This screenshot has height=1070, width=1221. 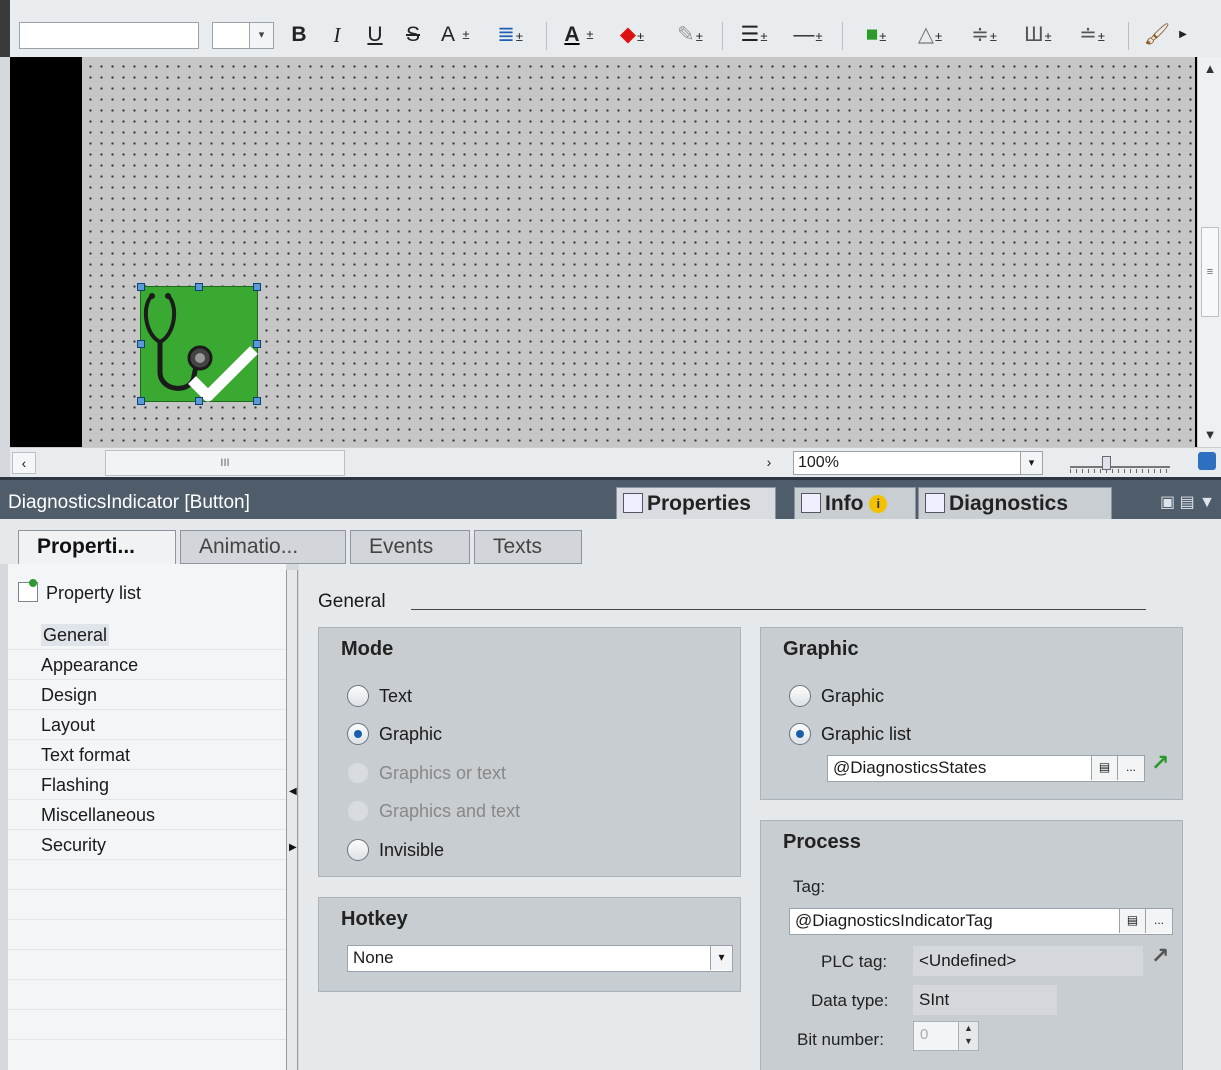 I want to click on scroll-up-icon: ▲, so click(x=1209, y=69).